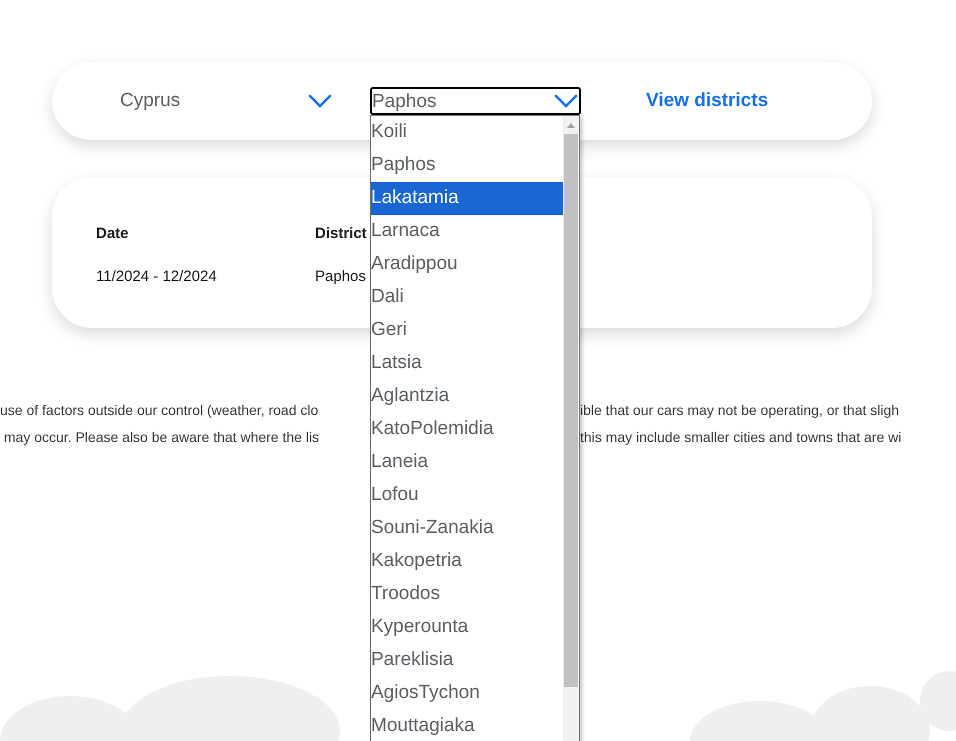 The height and width of the screenshot is (741, 956). Describe the element at coordinates (467, 231) in the screenshot. I see `dropdown-option: Larnaca` at that location.